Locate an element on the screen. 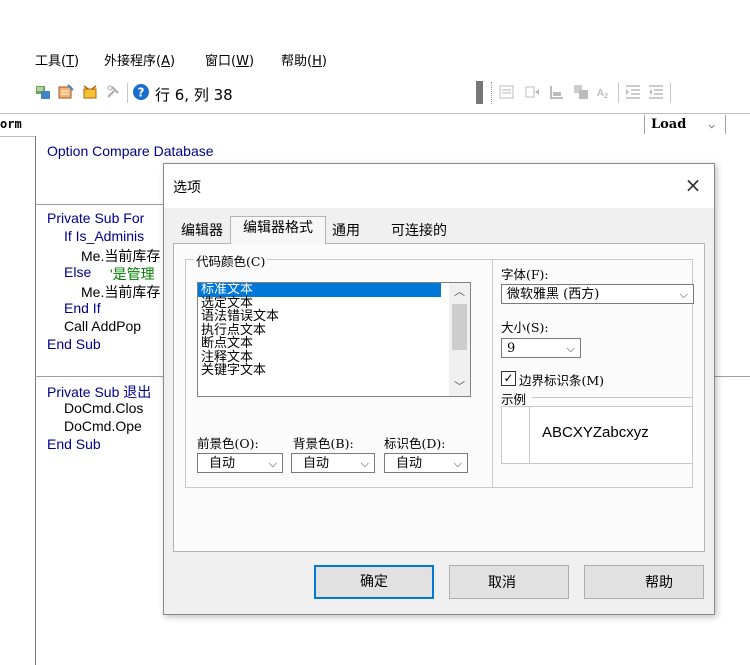  menubar: 工具(T) 外接程序(A) 窗口(W) 帮助(H) is located at coordinates (375, 58).